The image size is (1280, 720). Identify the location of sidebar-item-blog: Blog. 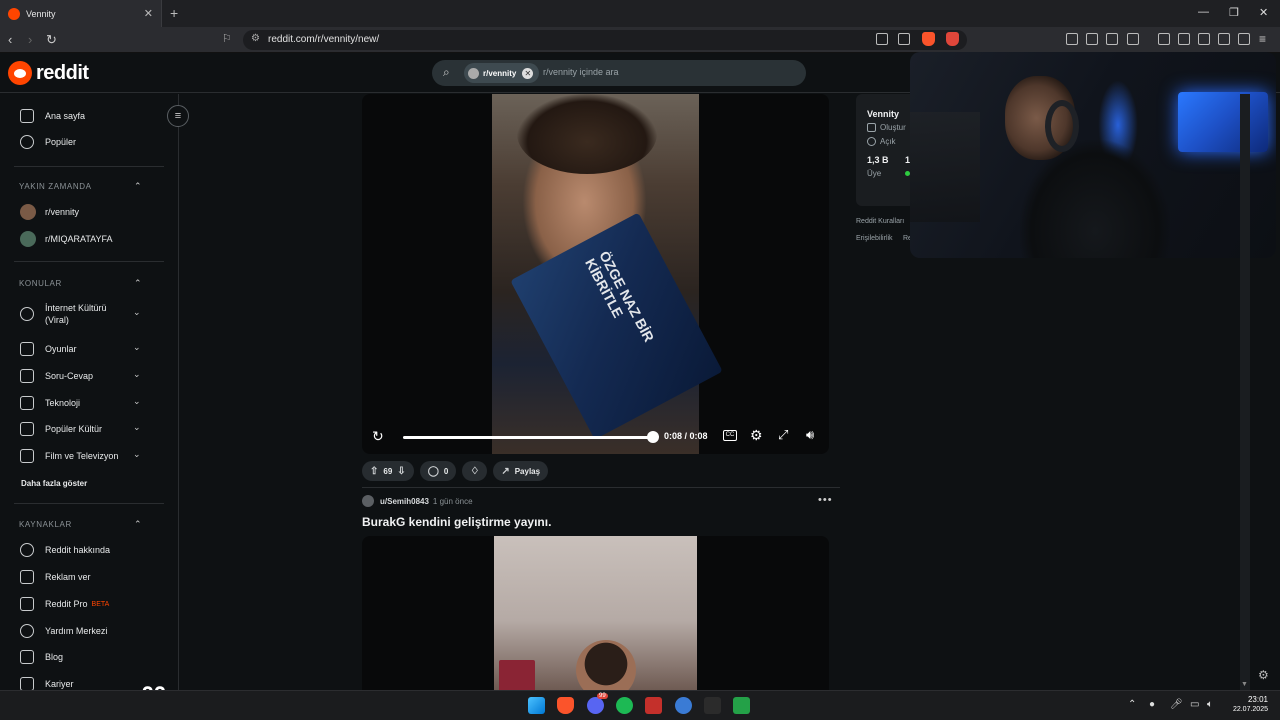
(41, 657).